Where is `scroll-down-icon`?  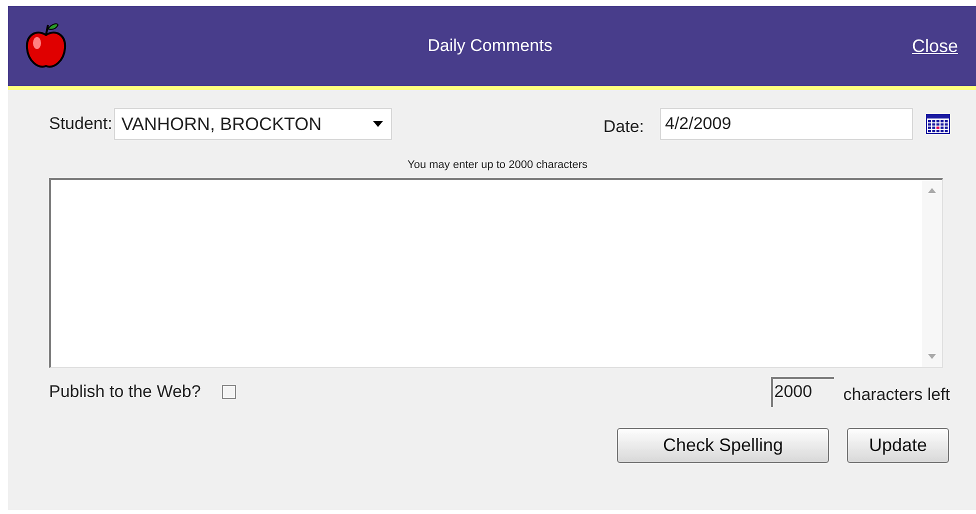
scroll-down-icon is located at coordinates (932, 356).